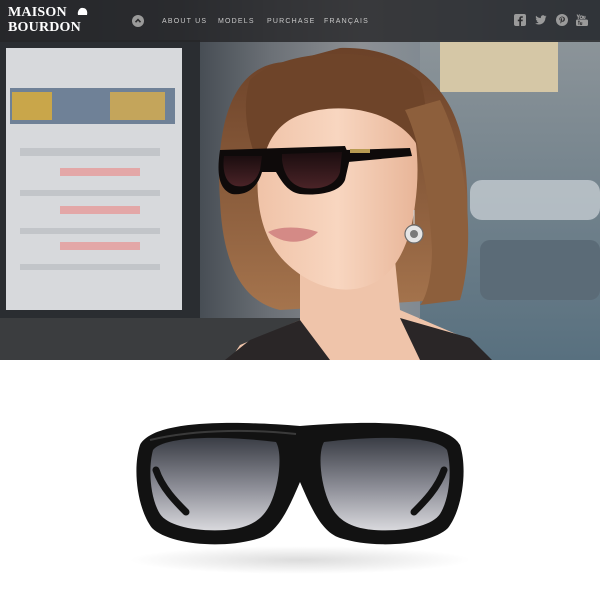 Image resolution: width=600 pixels, height=600 pixels. I want to click on logo-hat-icon, so click(82, 11).